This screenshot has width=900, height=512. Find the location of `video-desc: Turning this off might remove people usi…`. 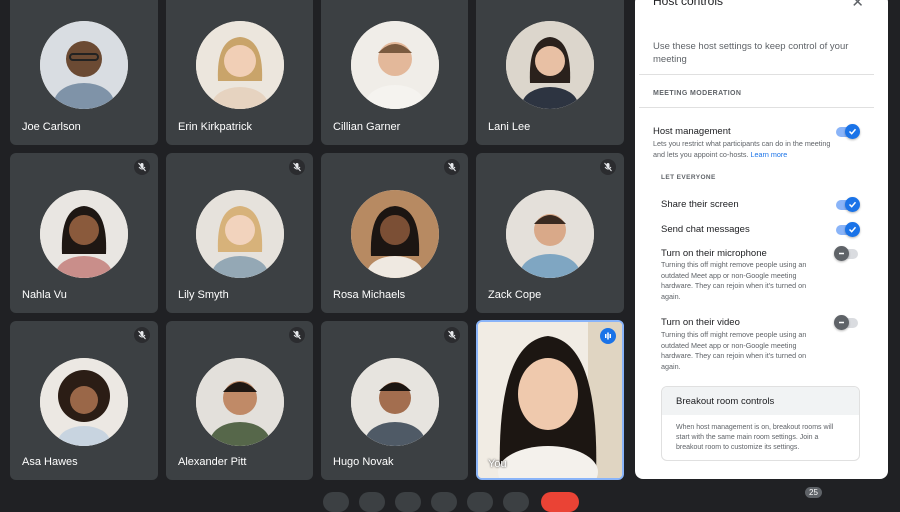

video-desc: Turning this off might remove people usi… is located at coordinates (734, 350).